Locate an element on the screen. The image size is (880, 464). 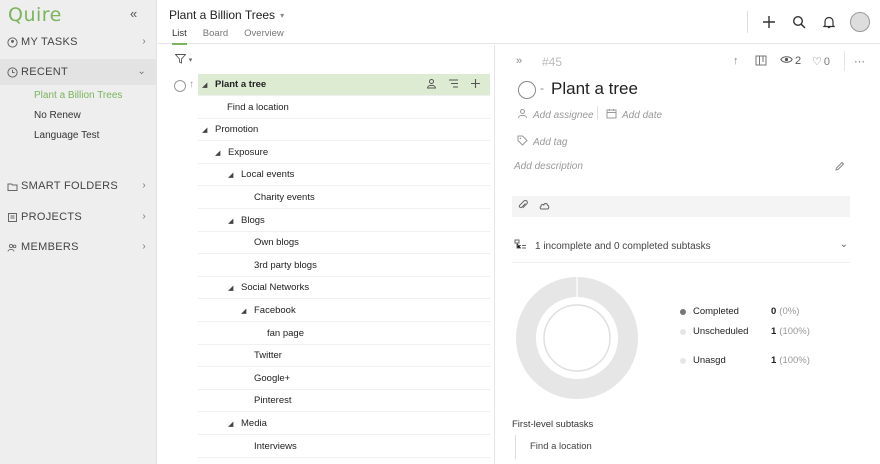
task-row: Twitter is located at coordinates (344, 356).